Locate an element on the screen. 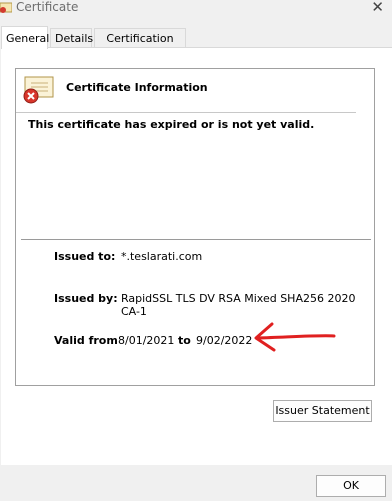 The width and height of the screenshot is (392, 501). valid-to-label: to is located at coordinates (184, 340).